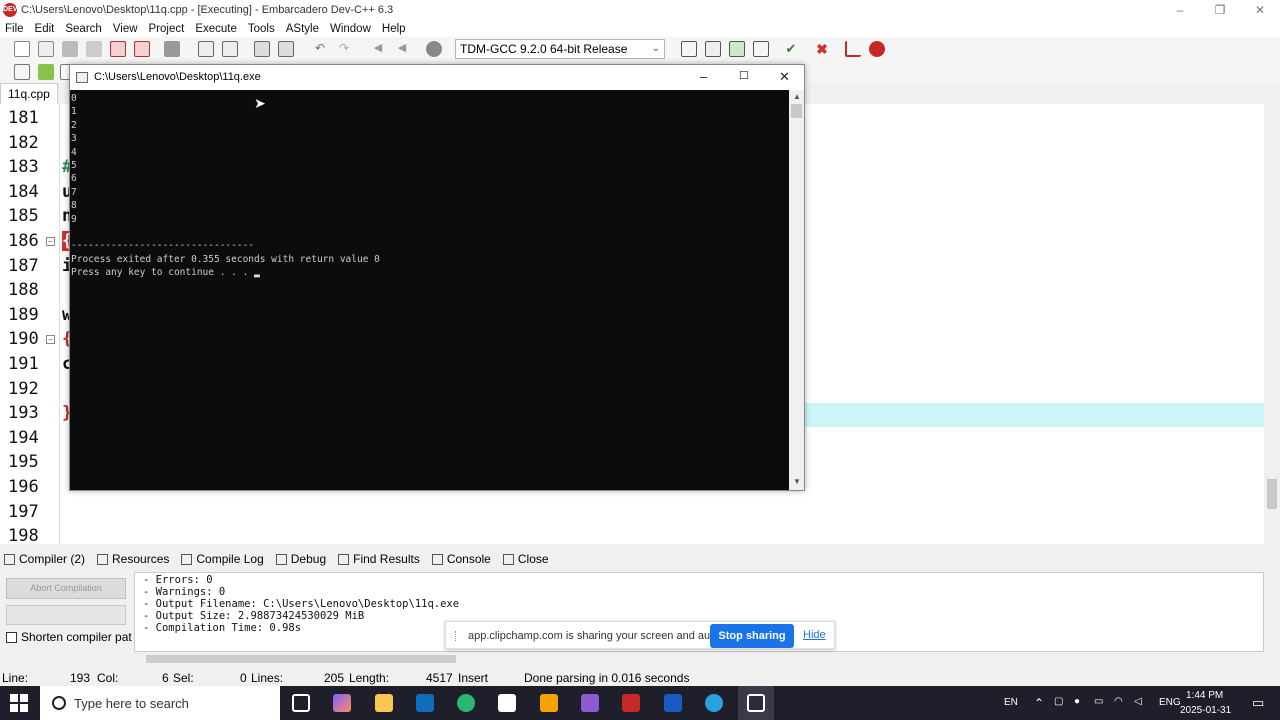 The width and height of the screenshot is (1280, 720). What do you see at coordinates (1138, 701) in the screenshot?
I see `volume-icon: ◁` at bounding box center [1138, 701].